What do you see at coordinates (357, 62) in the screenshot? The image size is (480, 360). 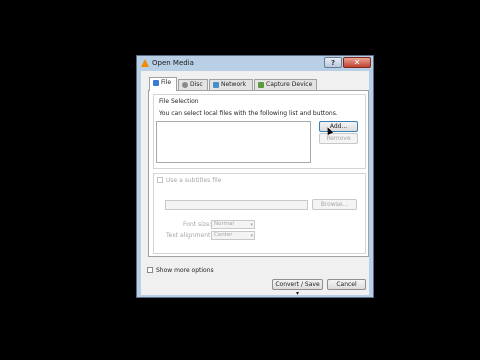 I see `close-button: ✕` at bounding box center [357, 62].